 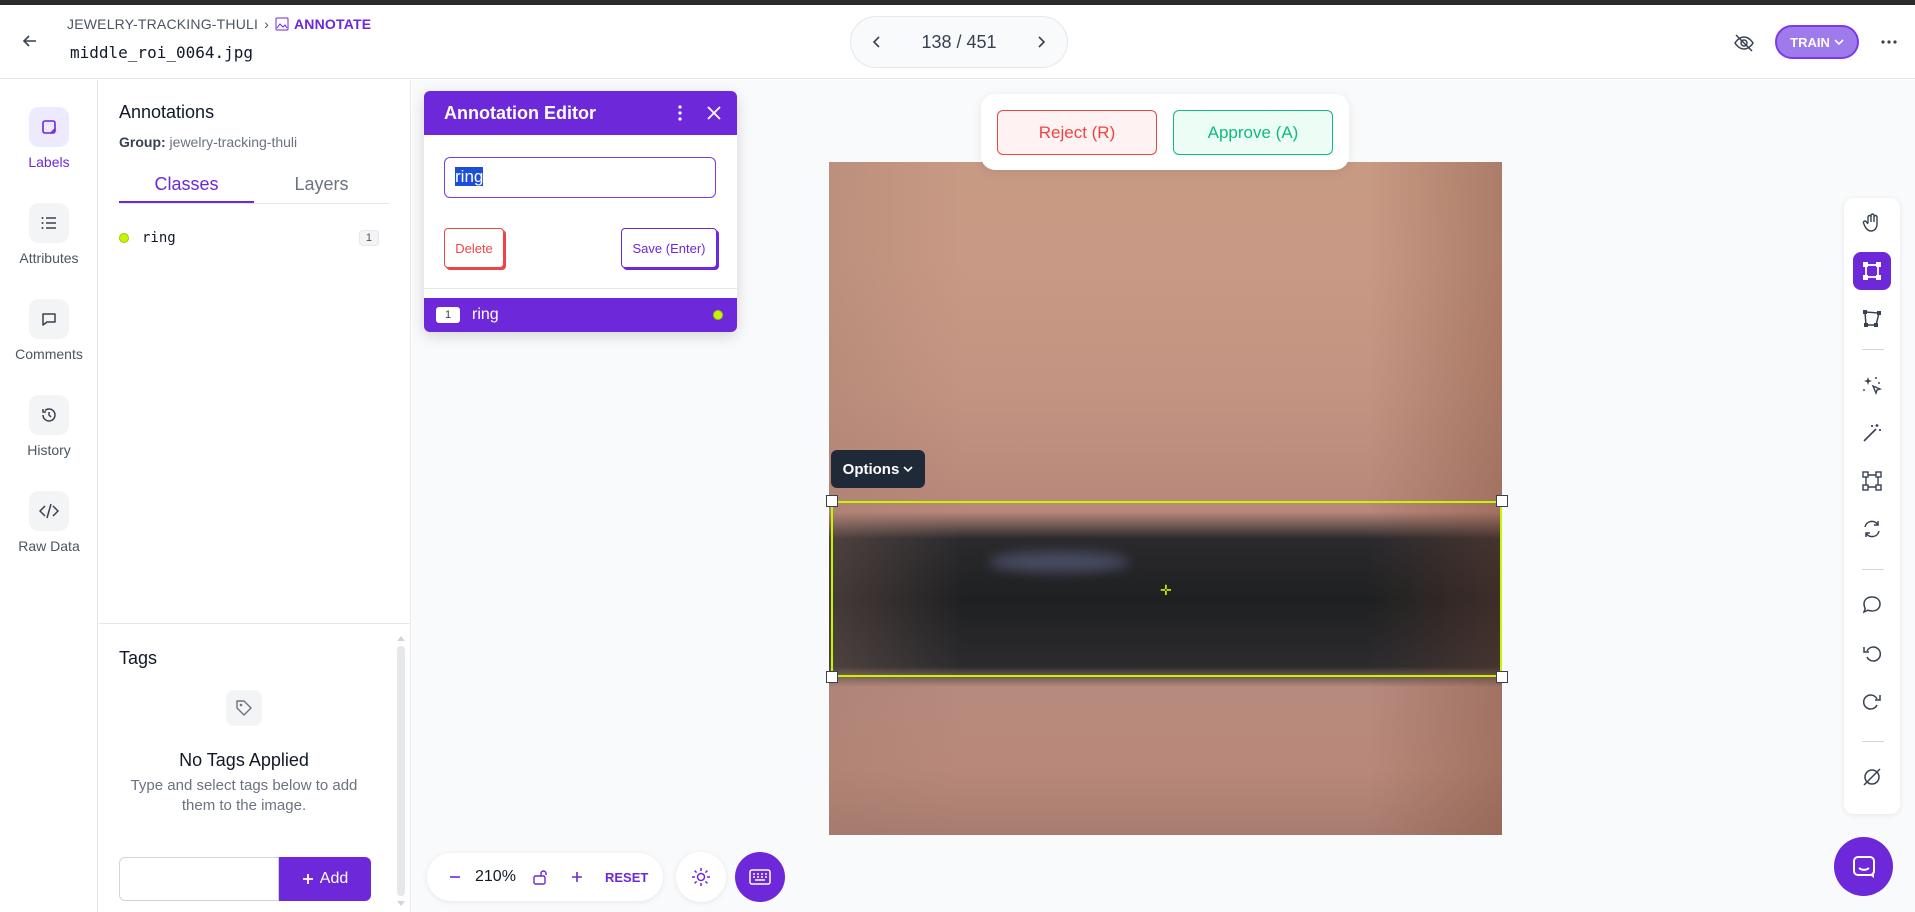 I want to click on rail-item-label: Comments, so click(x=49, y=354).